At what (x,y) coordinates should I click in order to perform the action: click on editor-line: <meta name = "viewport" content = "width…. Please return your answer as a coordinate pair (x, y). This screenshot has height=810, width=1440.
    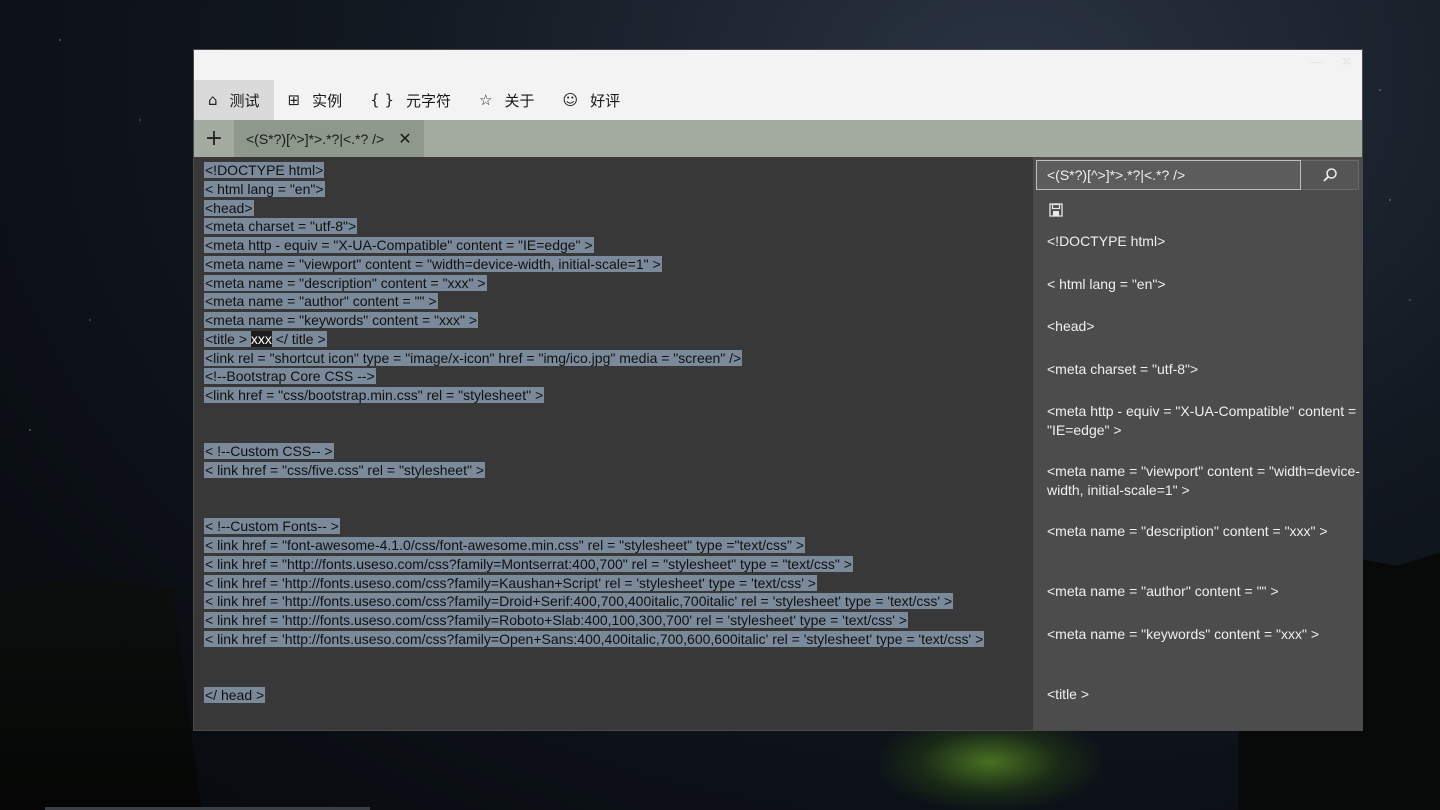
    Looking at the image, I should click on (433, 263).